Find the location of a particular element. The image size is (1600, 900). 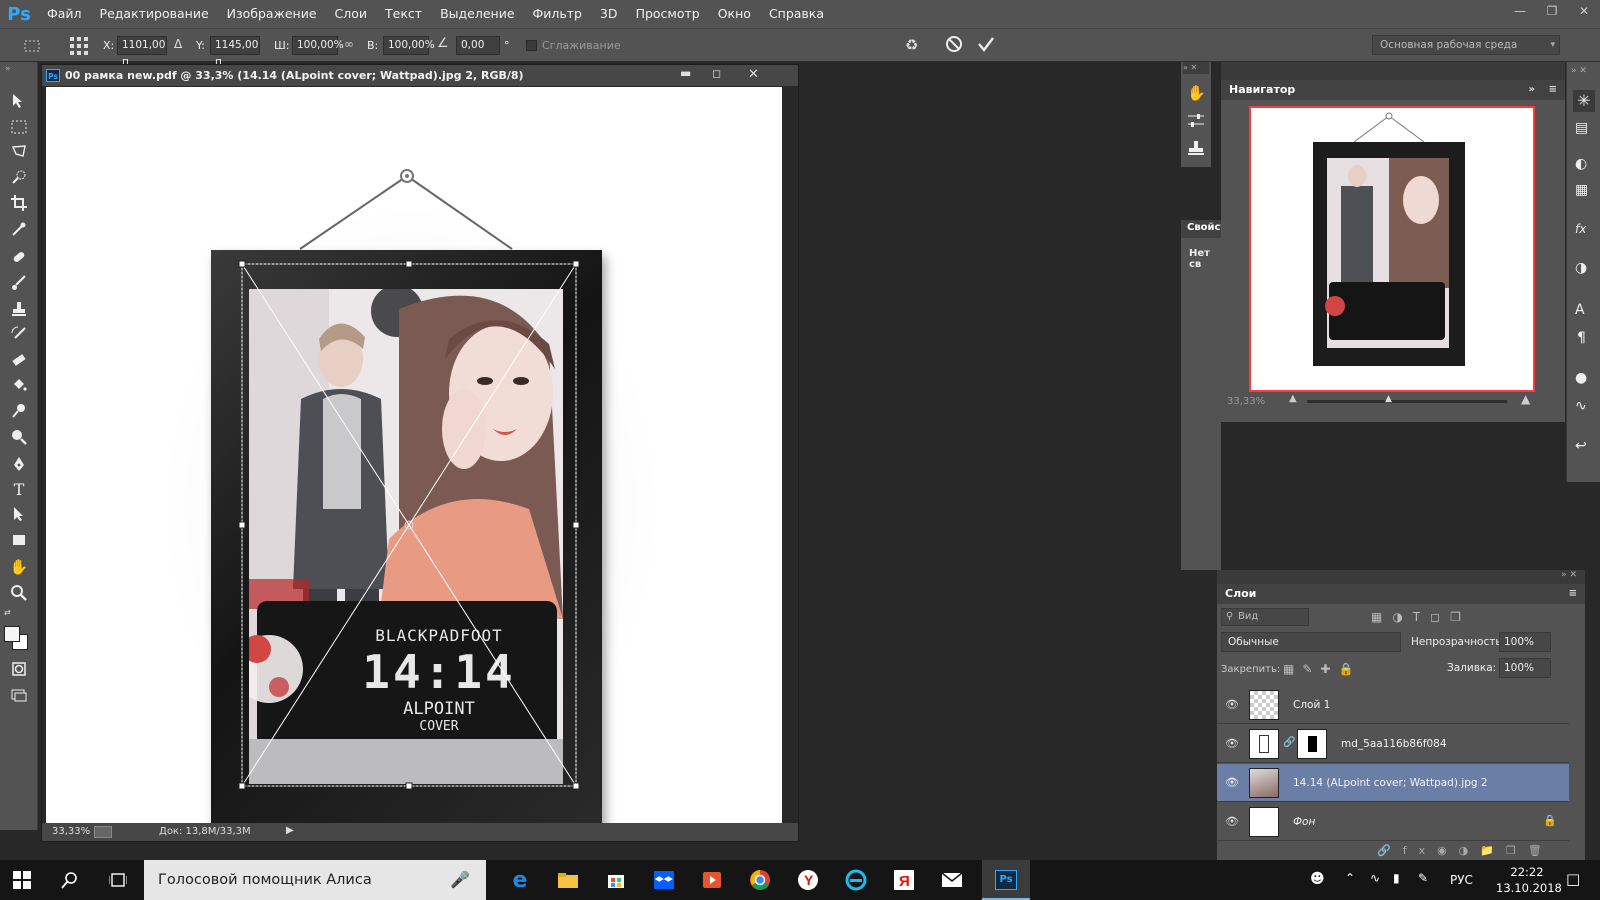

people-icon: ☻ is located at coordinates (1317, 879).